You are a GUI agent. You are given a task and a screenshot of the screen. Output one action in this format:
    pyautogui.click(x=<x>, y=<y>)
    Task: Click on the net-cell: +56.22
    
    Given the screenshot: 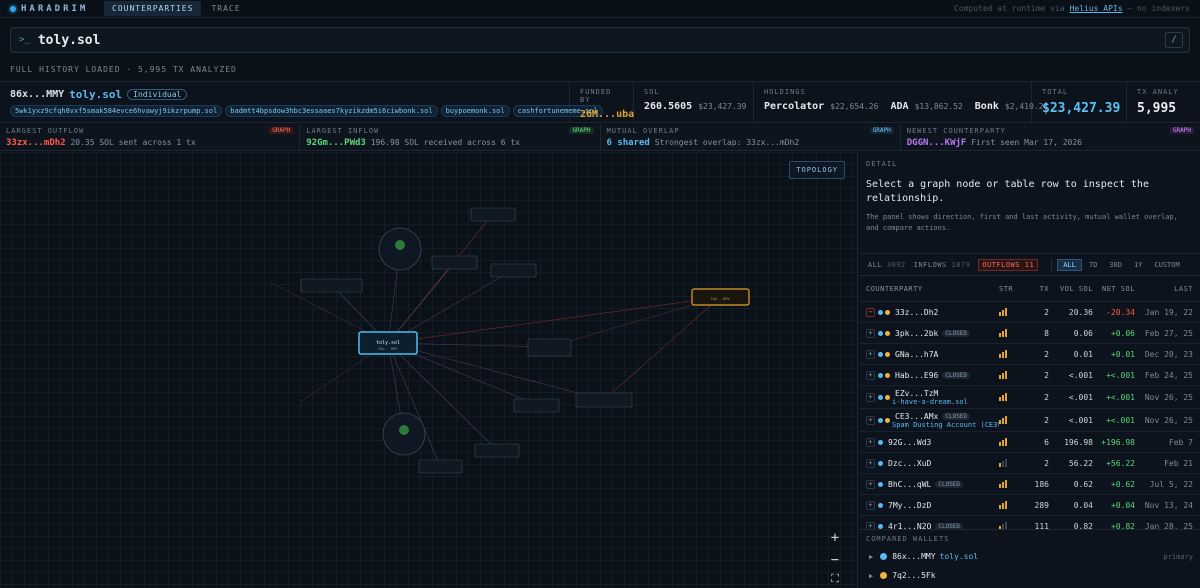 What is the action you would take?
    pyautogui.click(x=1120, y=463)
    